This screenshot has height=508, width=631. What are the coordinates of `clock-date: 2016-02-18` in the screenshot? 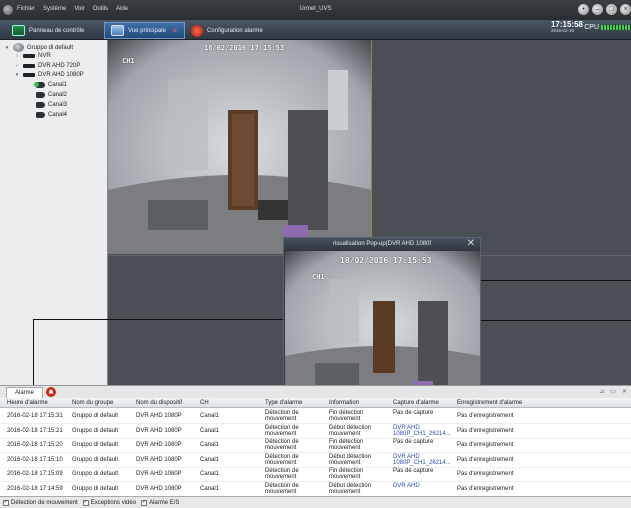 It's located at (562, 30).